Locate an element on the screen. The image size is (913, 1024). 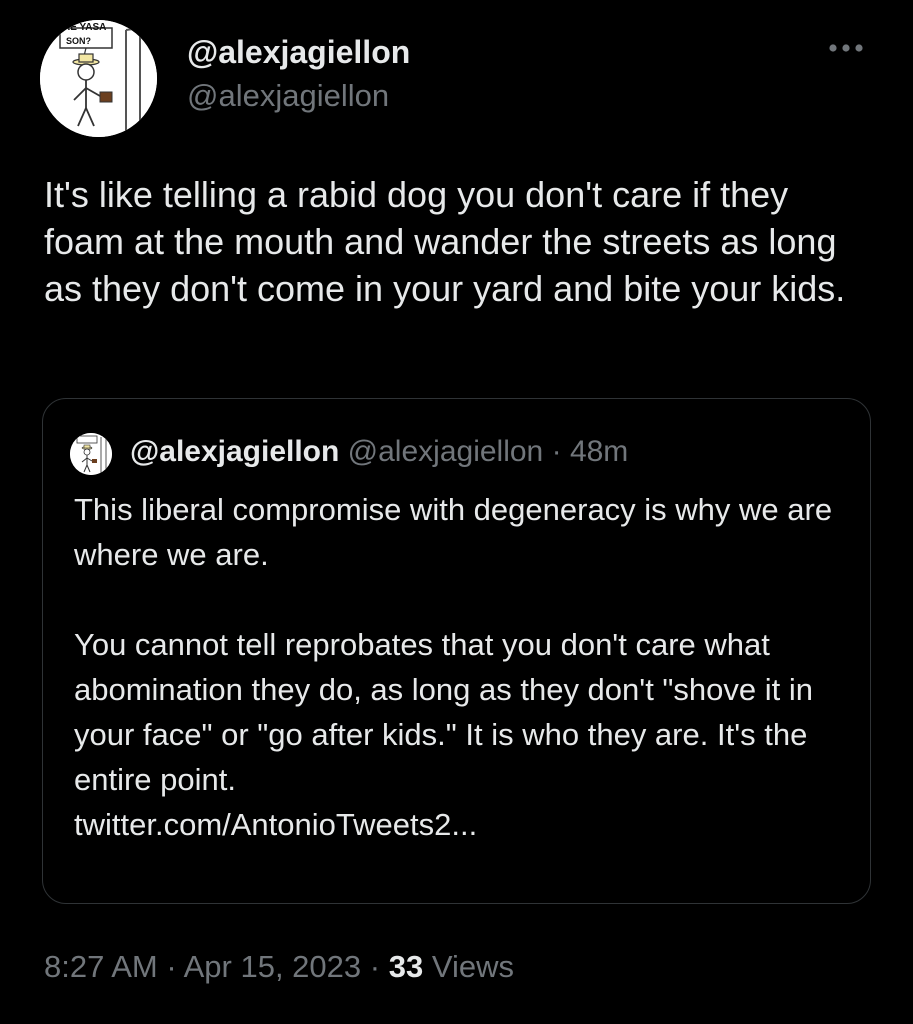
avatar-text-sign: SON? is located at coordinates (78, 41).